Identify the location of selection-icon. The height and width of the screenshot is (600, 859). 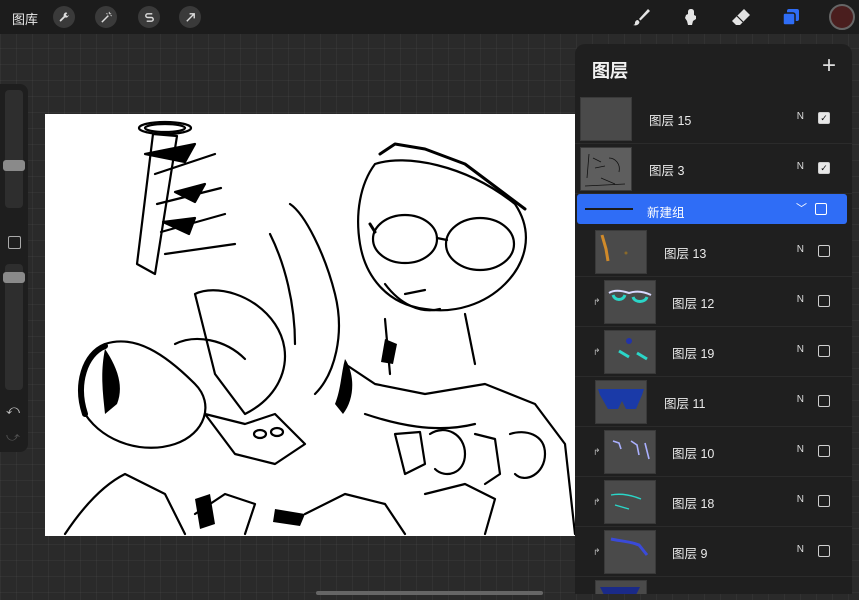
(149, 17).